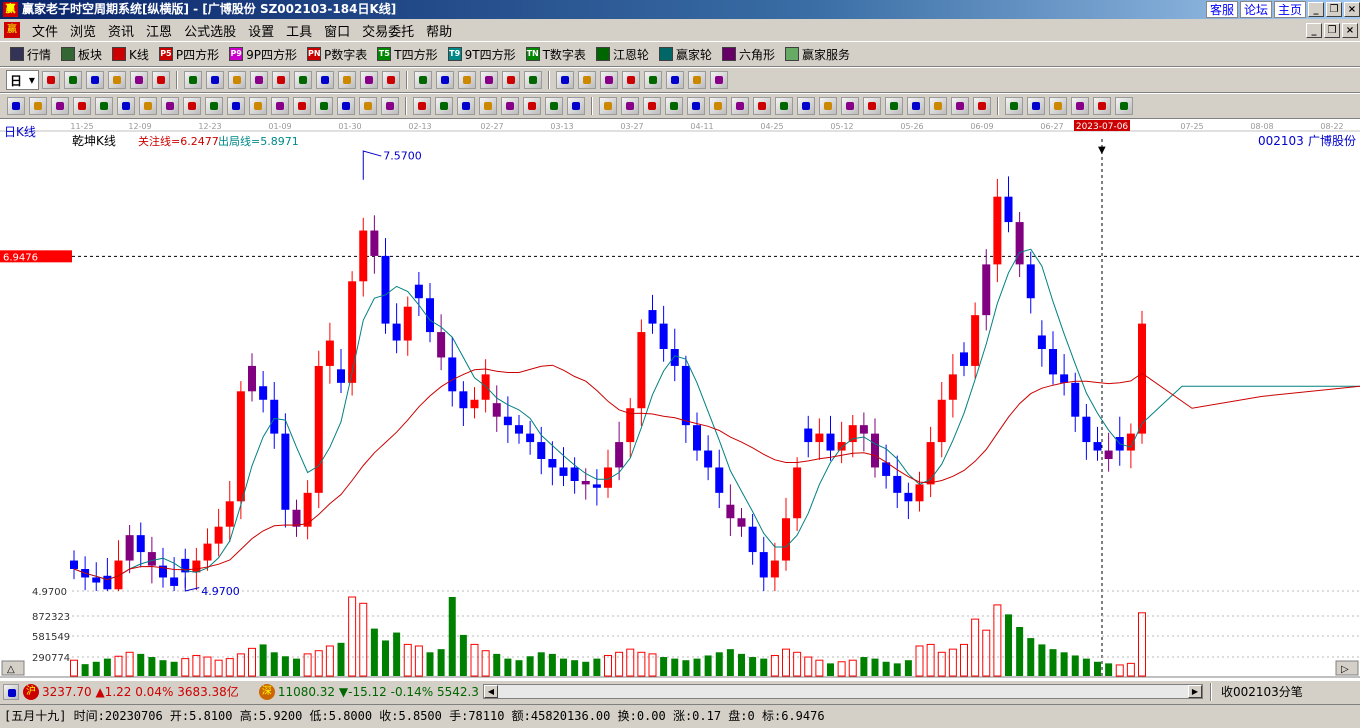  I want to click on forum-link: 论坛, so click(1255, 9).